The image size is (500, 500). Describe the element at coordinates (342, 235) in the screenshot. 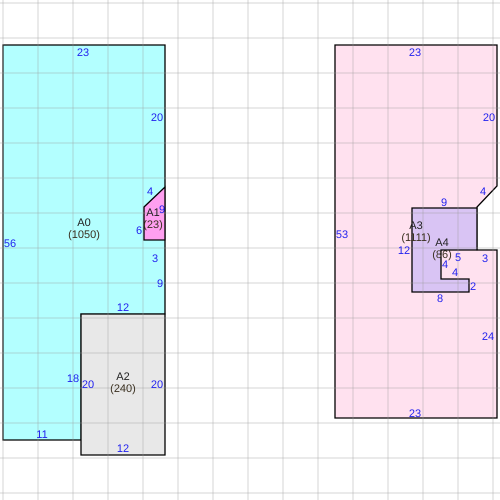

I see `dimension-label: 53` at that location.